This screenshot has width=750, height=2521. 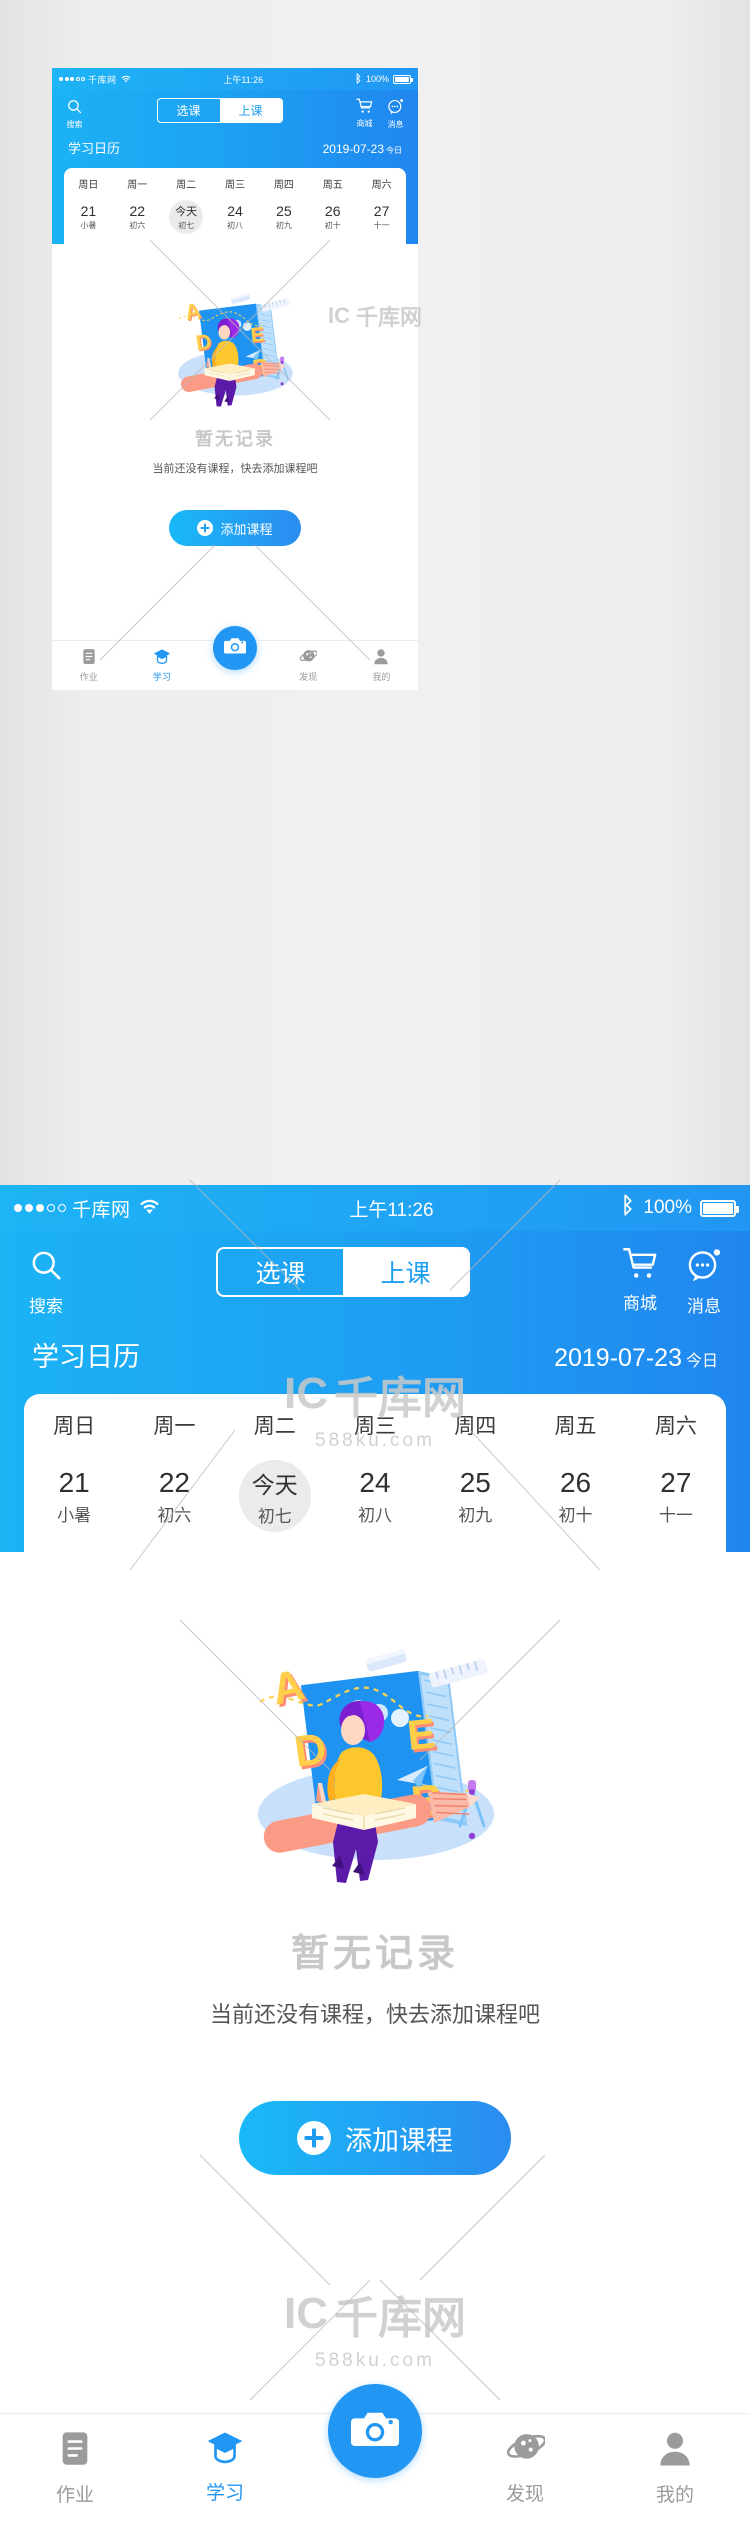 I want to click on weekday-label: 周五, so click(x=575, y=1426).